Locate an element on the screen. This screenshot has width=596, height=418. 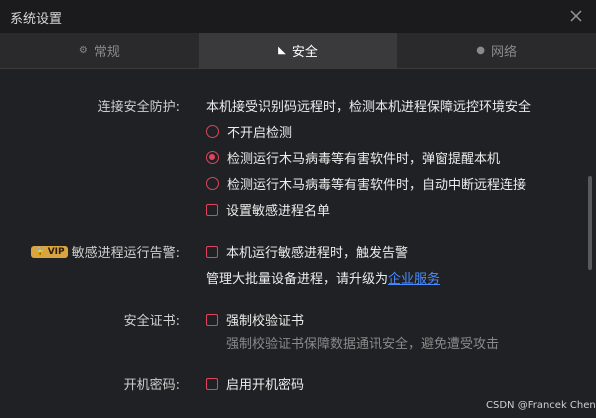
lock-icon: 🔒 is located at coordinates (40, 251).